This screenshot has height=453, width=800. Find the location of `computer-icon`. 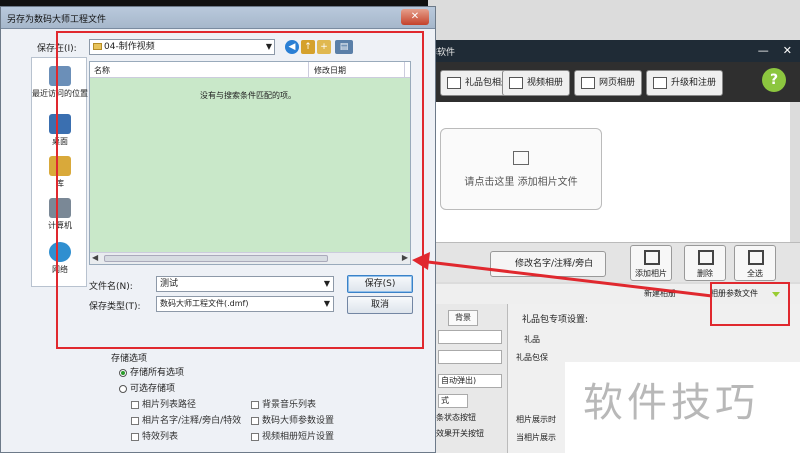

computer-icon is located at coordinates (60, 208).